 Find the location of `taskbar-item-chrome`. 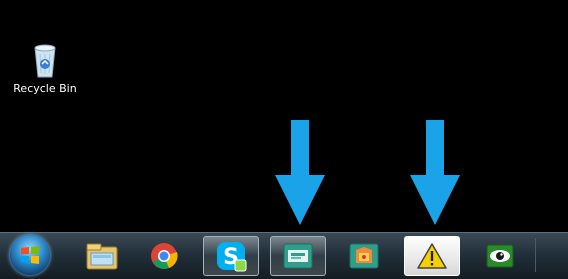

taskbar-item-chrome is located at coordinates (164, 256).